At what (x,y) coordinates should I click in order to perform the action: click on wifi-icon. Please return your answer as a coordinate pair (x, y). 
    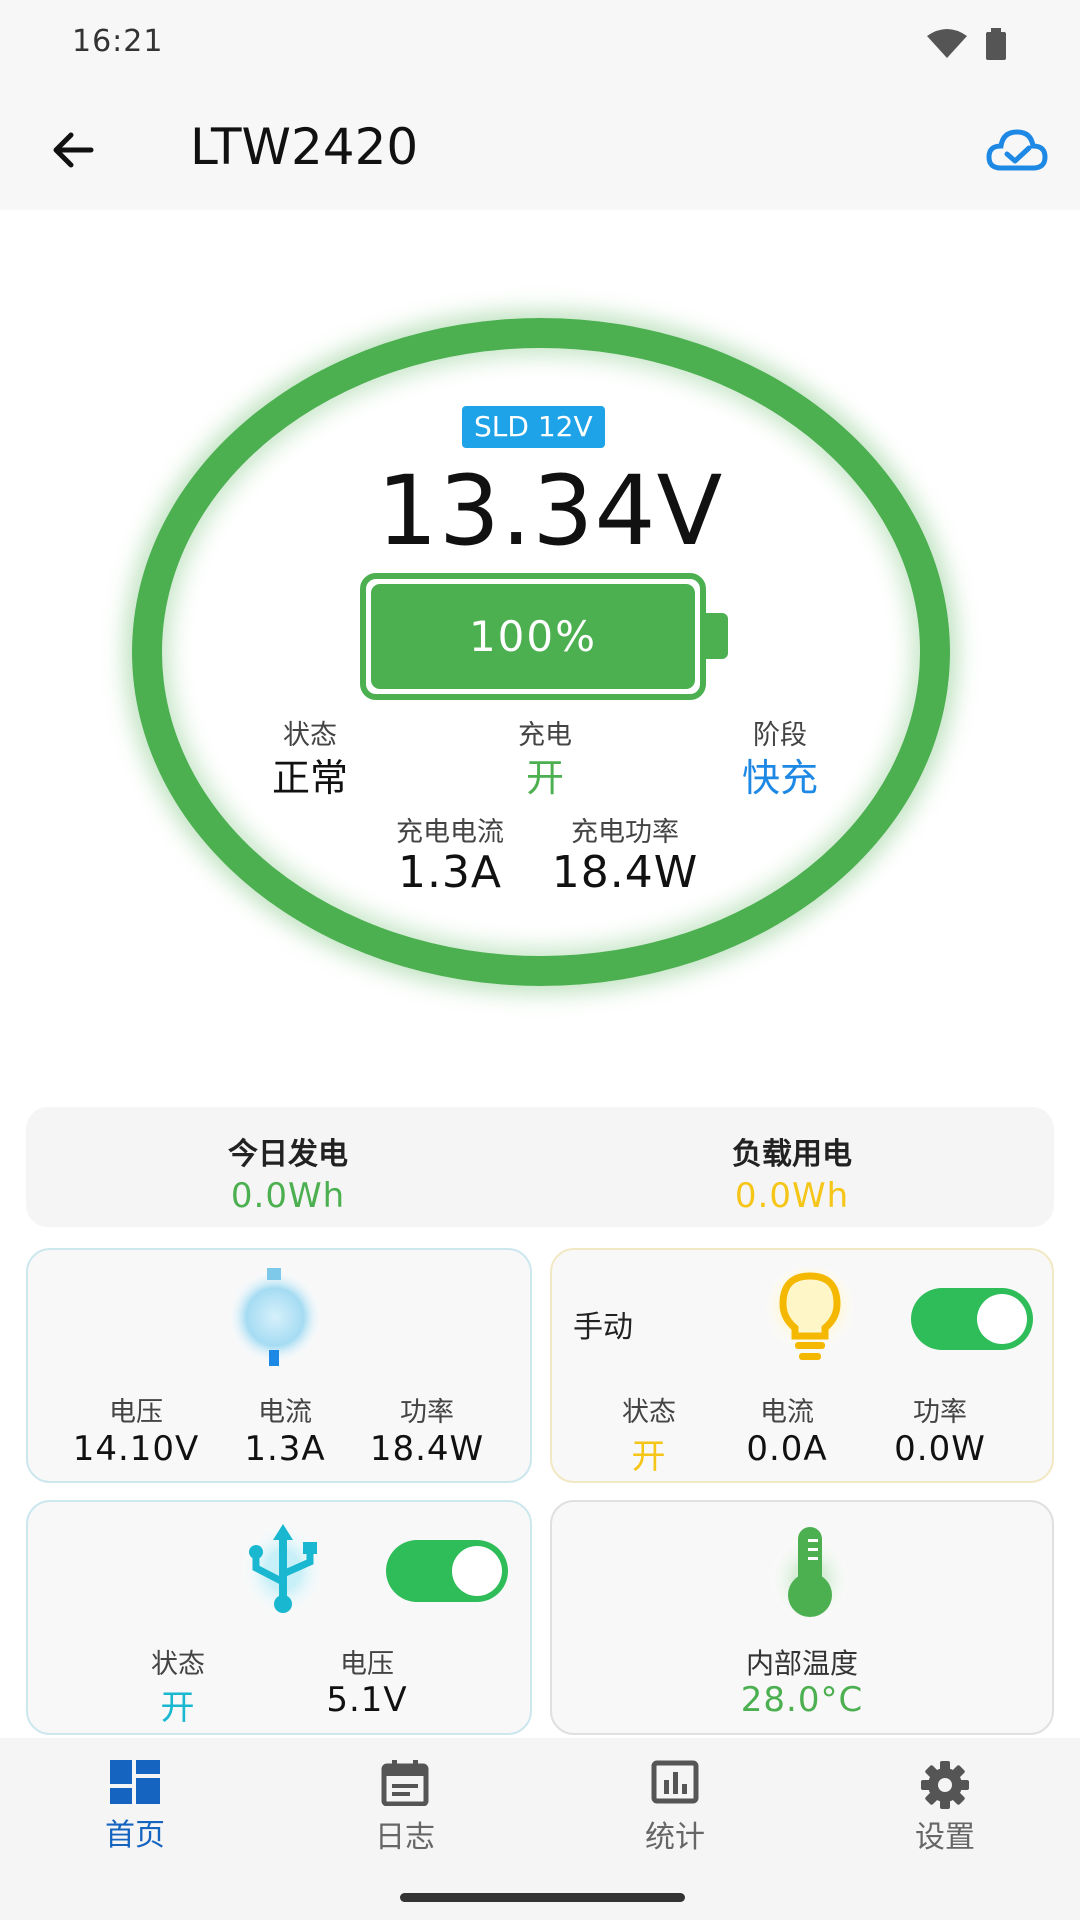
    Looking at the image, I should click on (947, 46).